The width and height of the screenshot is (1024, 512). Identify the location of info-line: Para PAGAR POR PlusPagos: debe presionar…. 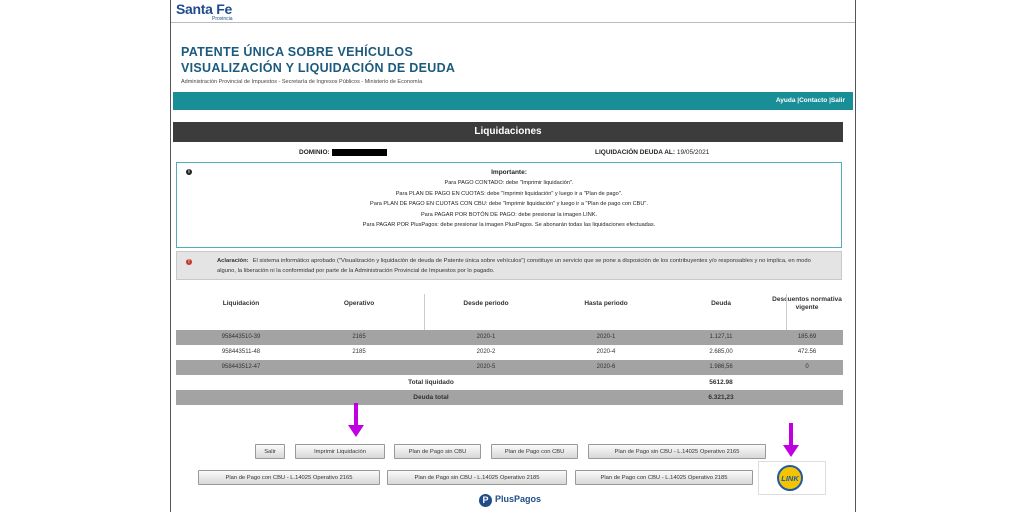
(509, 225).